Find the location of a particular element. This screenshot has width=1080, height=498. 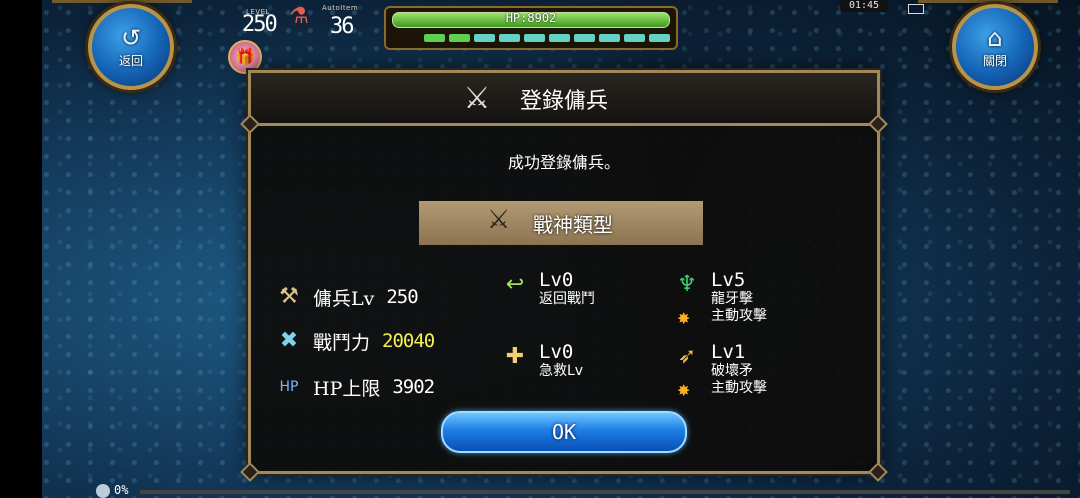

battery-icon is located at coordinates (916, 9).